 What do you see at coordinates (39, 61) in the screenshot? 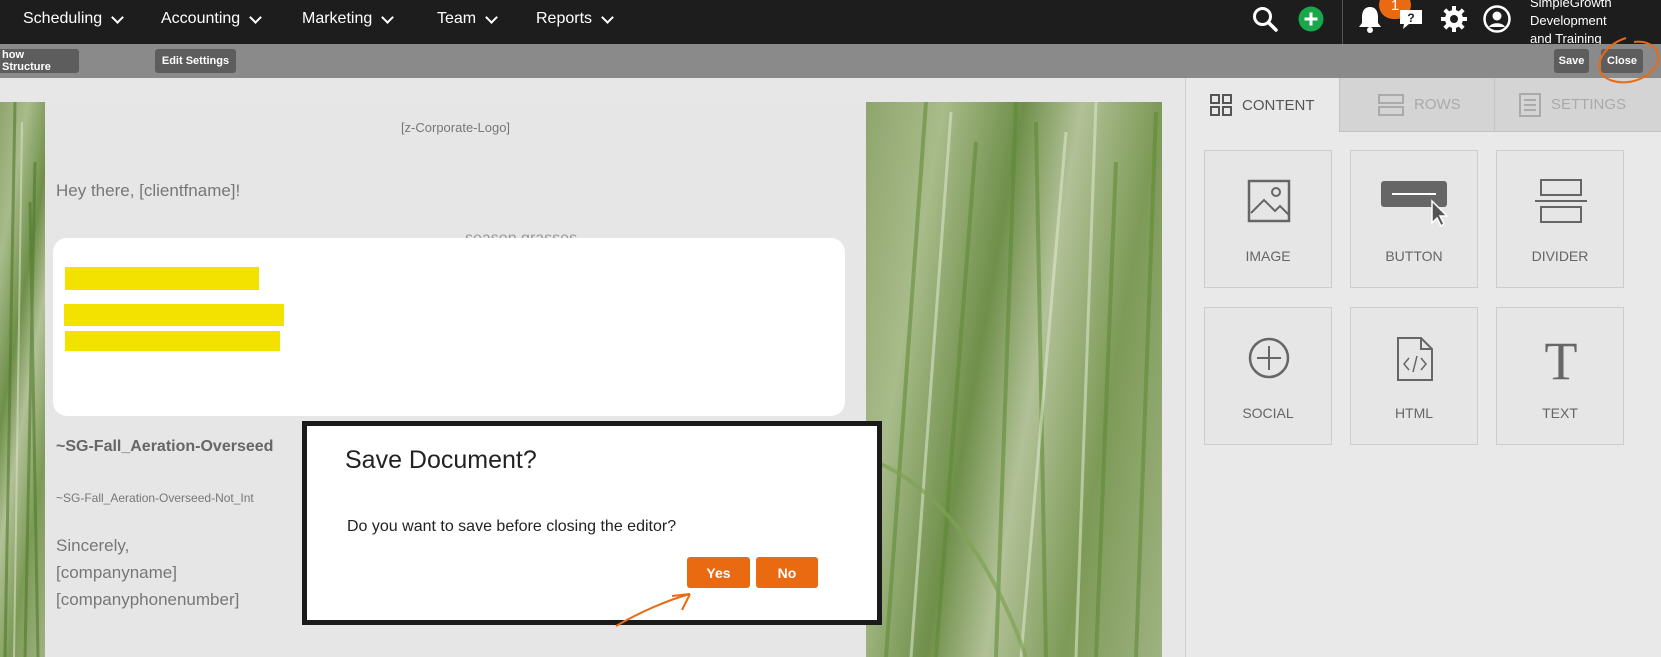
I see `show-structure-button: how Structure` at bounding box center [39, 61].